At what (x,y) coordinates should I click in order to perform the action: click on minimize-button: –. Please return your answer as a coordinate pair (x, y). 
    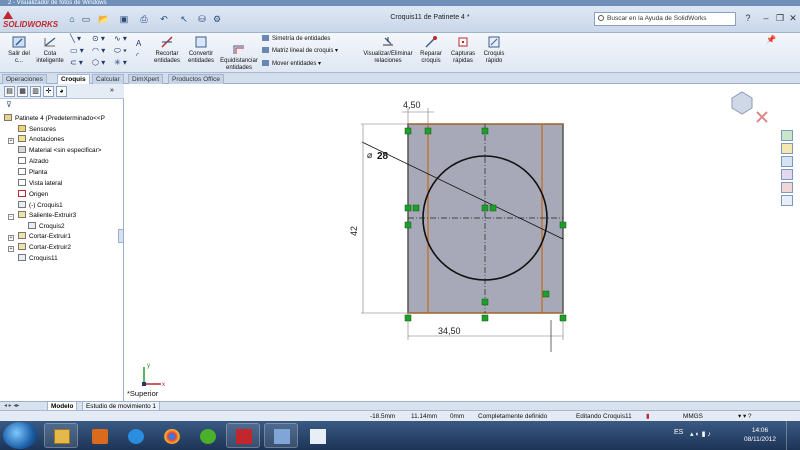
    Looking at the image, I should click on (766, 18).